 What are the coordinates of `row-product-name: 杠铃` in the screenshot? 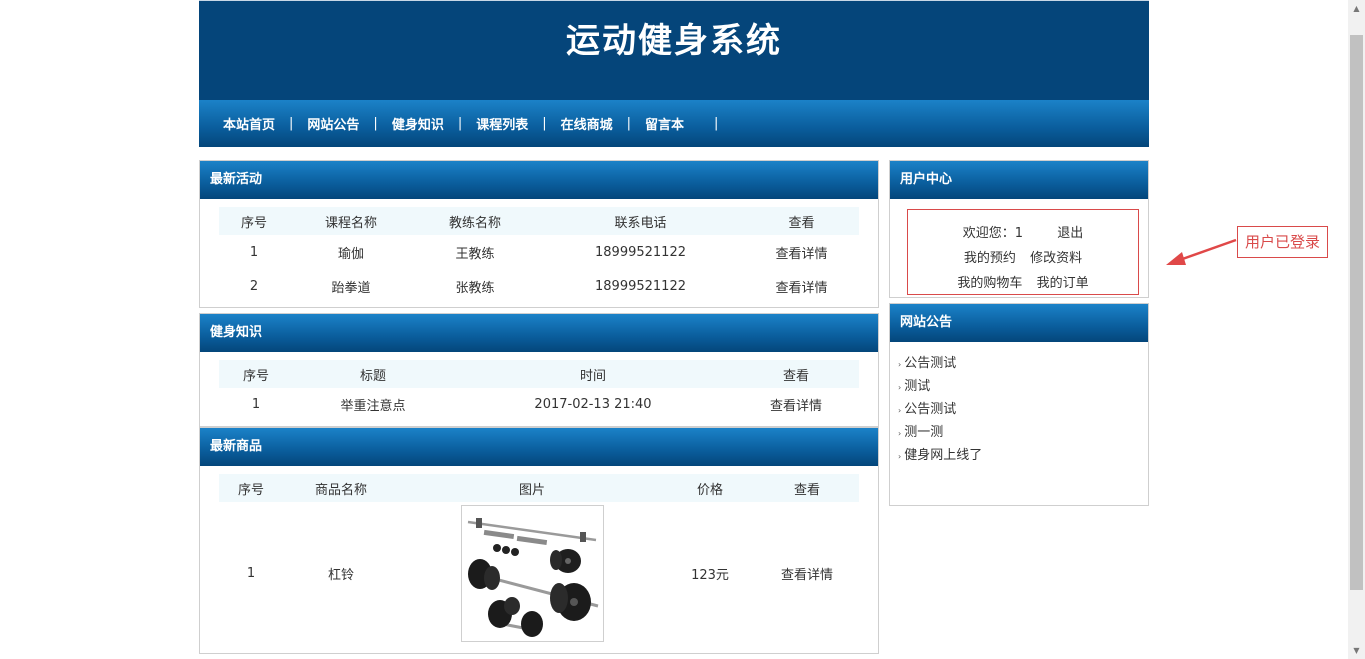 It's located at (340, 575).